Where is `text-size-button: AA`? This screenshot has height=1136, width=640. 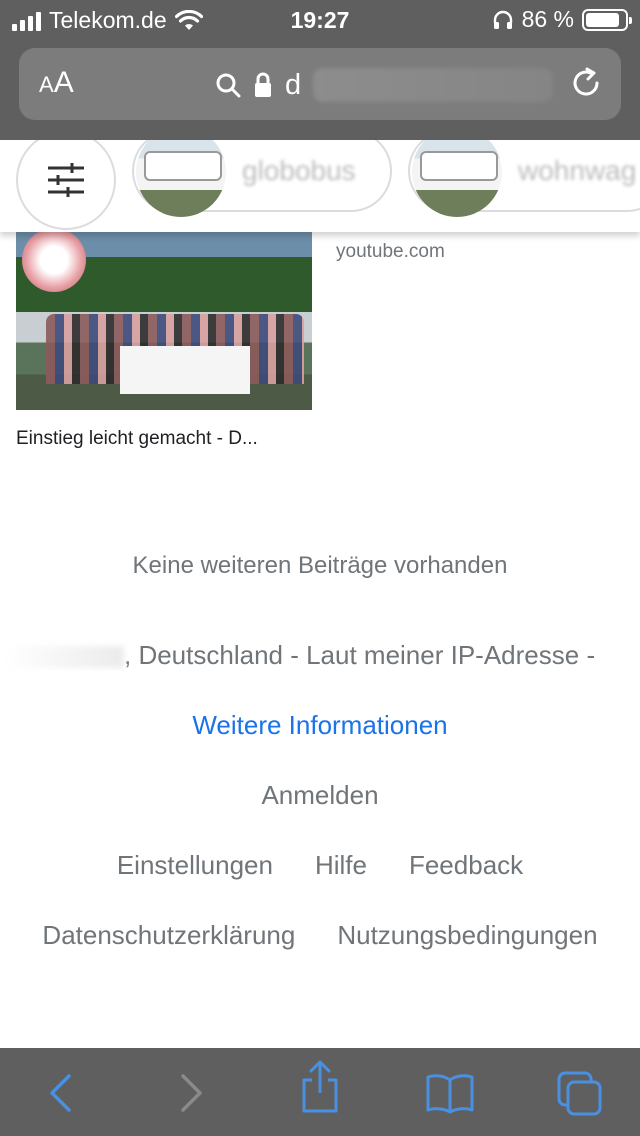
text-size-button: AA is located at coordinates (56, 83).